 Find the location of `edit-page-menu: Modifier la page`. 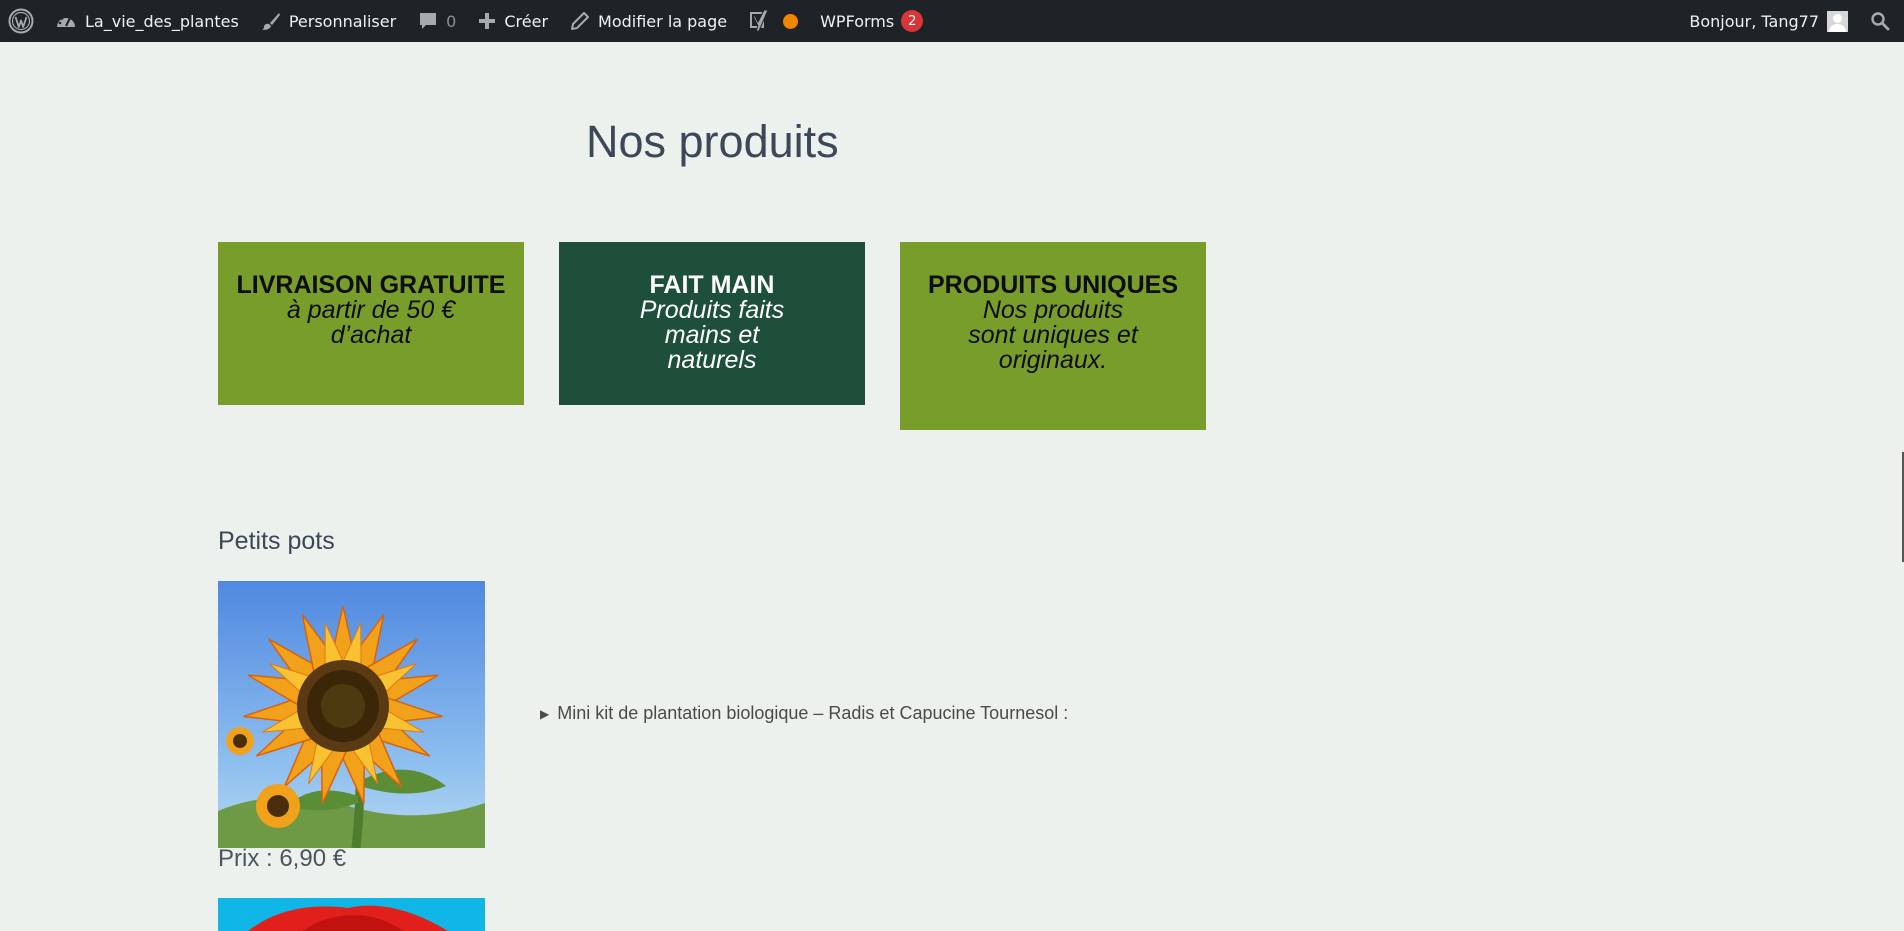

edit-page-menu: Modifier la page is located at coordinates (648, 21).